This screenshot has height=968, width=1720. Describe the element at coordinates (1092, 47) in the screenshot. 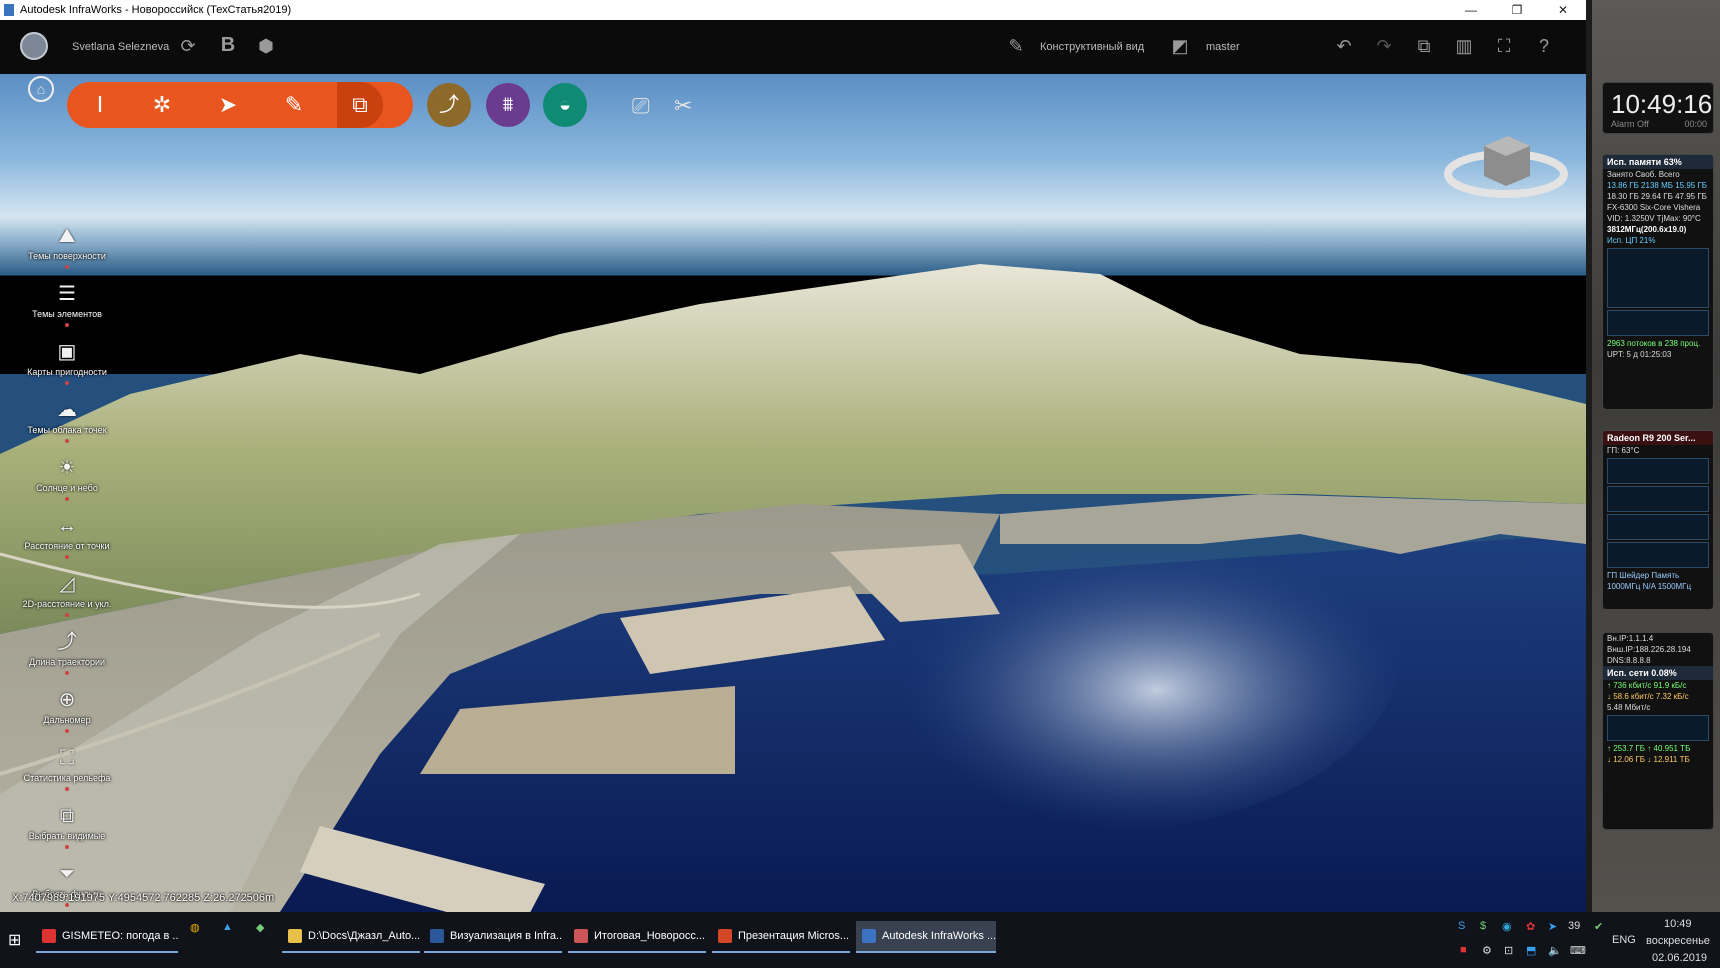

I see `view-mode-label: Конструктивный вид` at that location.